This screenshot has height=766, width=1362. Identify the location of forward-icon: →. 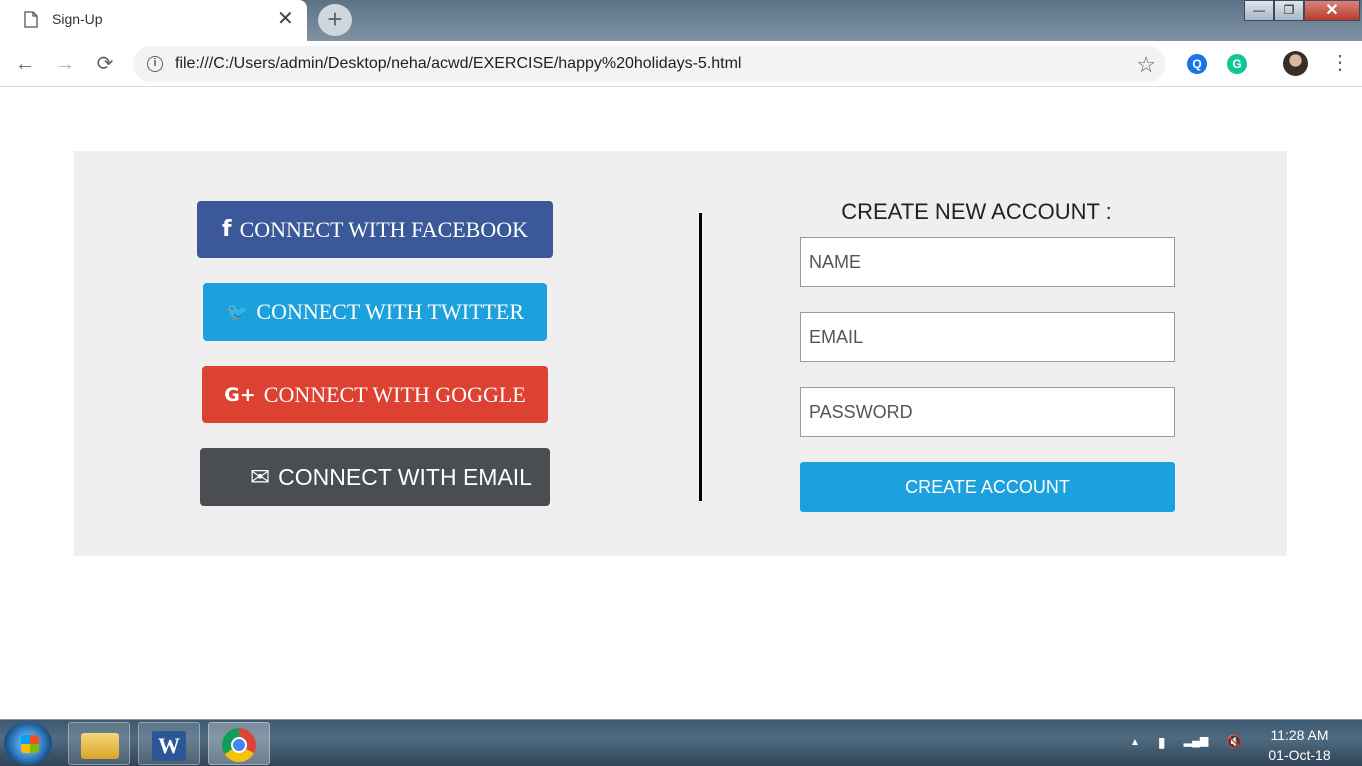
(65, 64).